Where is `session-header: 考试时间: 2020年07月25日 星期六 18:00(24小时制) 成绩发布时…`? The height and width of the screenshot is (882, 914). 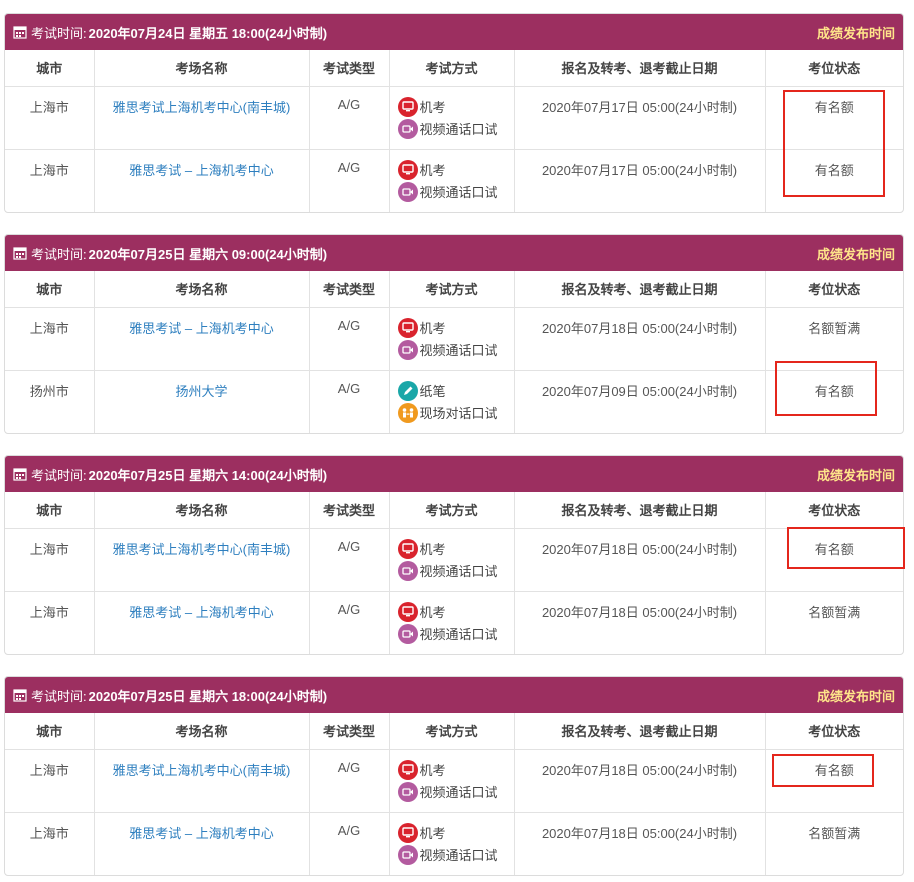 session-header: 考试时间: 2020年07月25日 星期六 18:00(24小时制) 成绩发布时… is located at coordinates (454, 695).